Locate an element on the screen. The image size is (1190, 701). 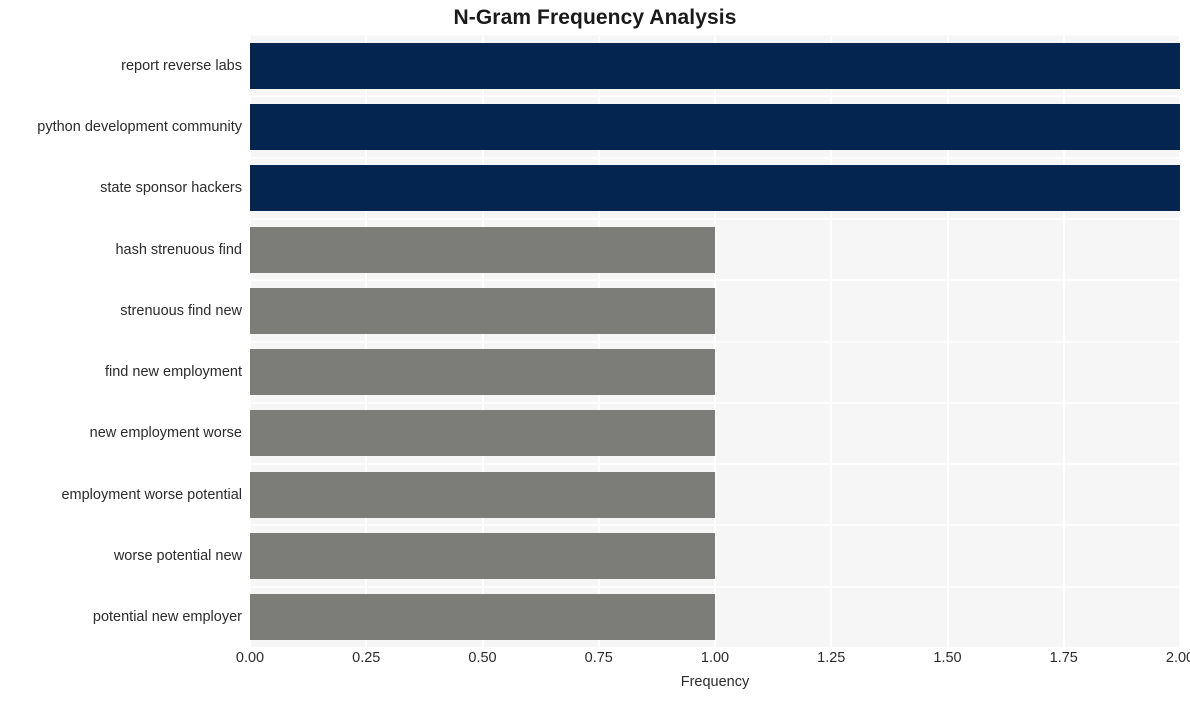
x-tick-label: 1.25 is located at coordinates (831, 658).